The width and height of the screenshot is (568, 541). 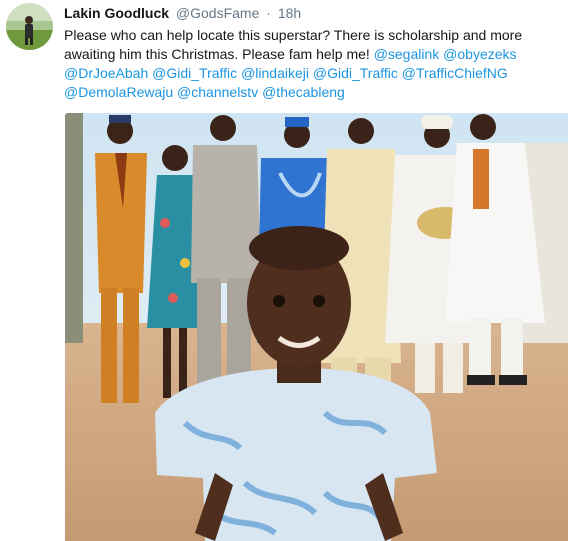 I want to click on mention-link: @thecableng, so click(x=303, y=92).